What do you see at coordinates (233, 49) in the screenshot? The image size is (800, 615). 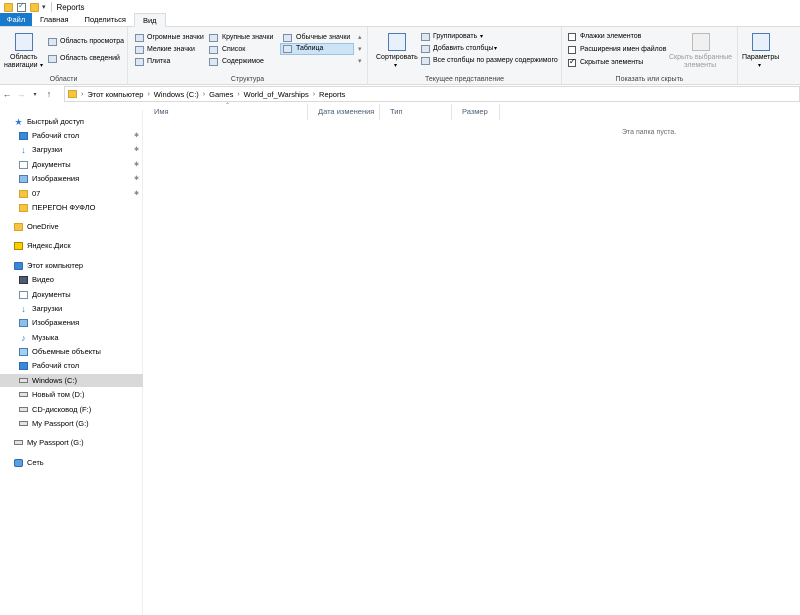 I see `list-button: Список` at bounding box center [233, 49].